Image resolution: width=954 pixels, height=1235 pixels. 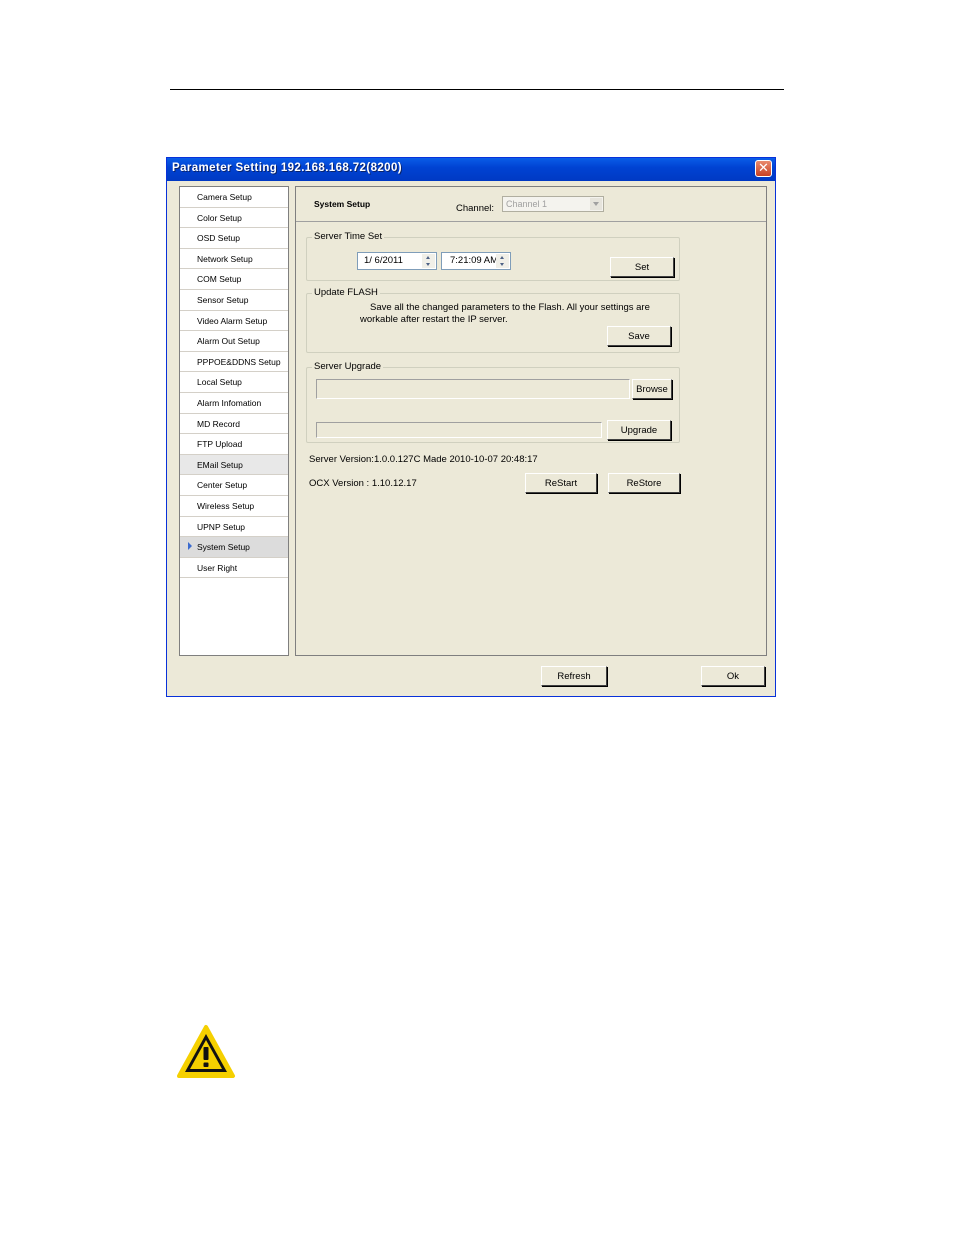 I want to click on upgrade-button: Upgrade, so click(x=639, y=430).